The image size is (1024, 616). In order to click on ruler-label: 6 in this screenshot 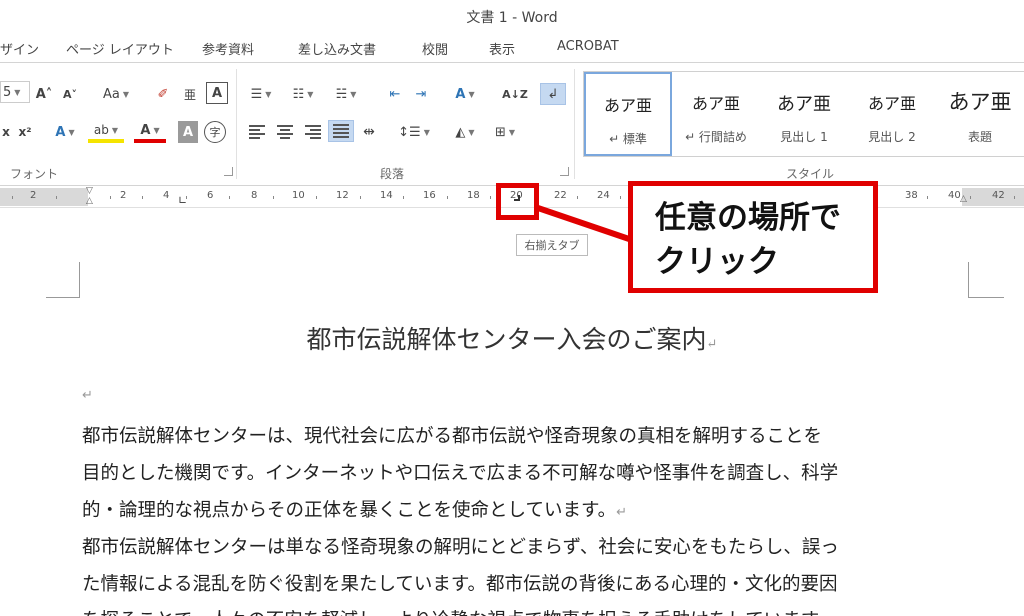, I will do `click(210, 195)`.